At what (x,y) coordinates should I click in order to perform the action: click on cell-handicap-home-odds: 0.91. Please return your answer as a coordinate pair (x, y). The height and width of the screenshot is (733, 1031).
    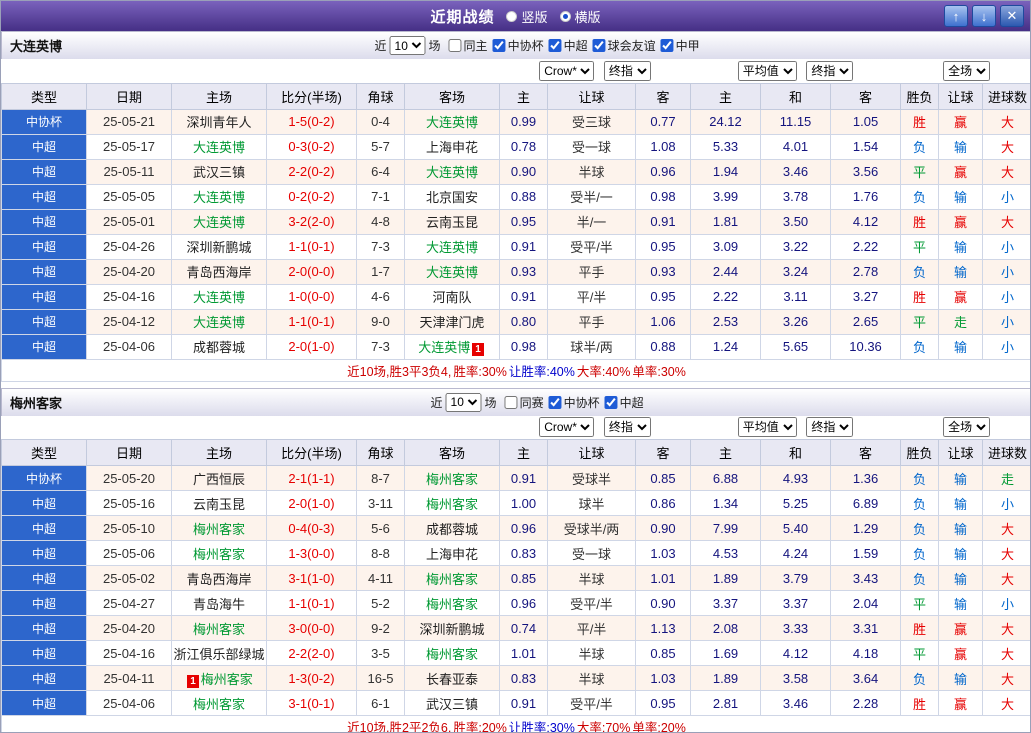
    Looking at the image, I should click on (523, 246).